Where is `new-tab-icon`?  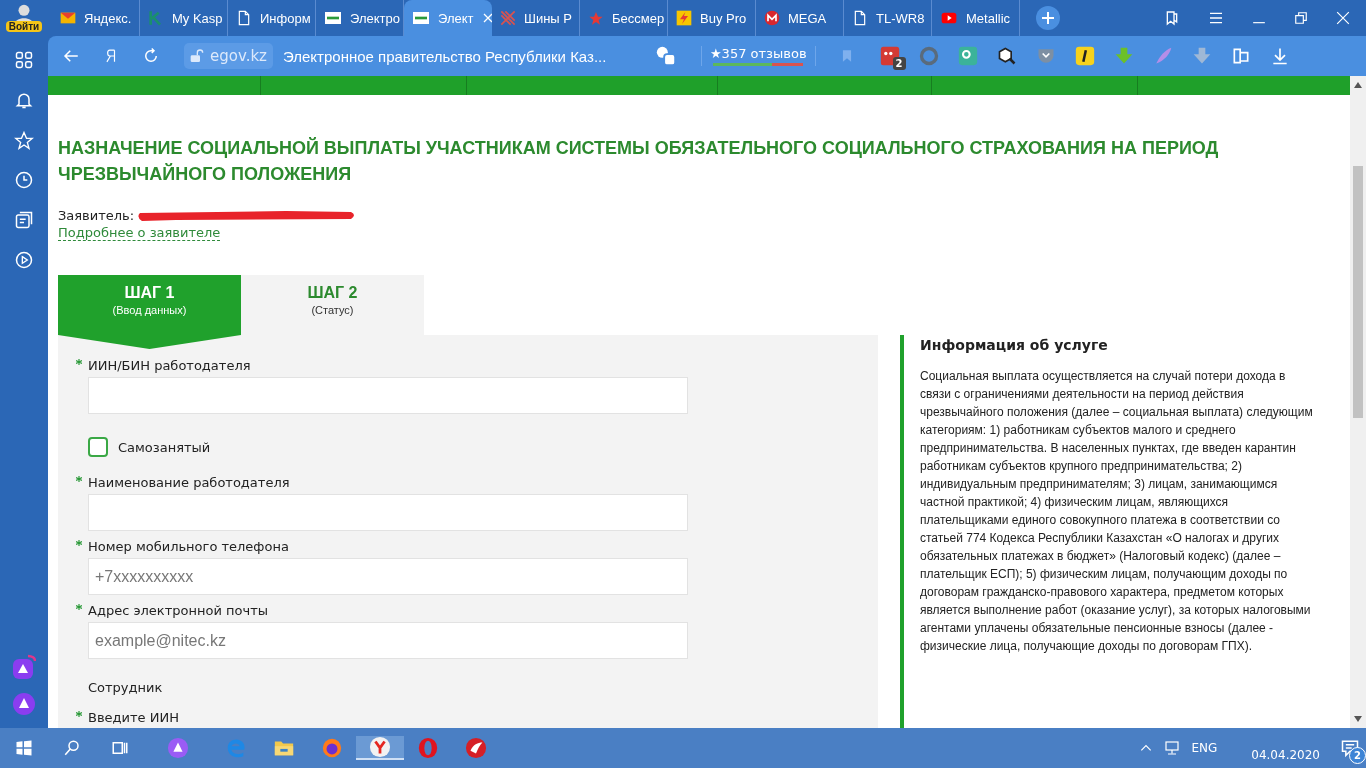 new-tab-icon is located at coordinates (1048, 18).